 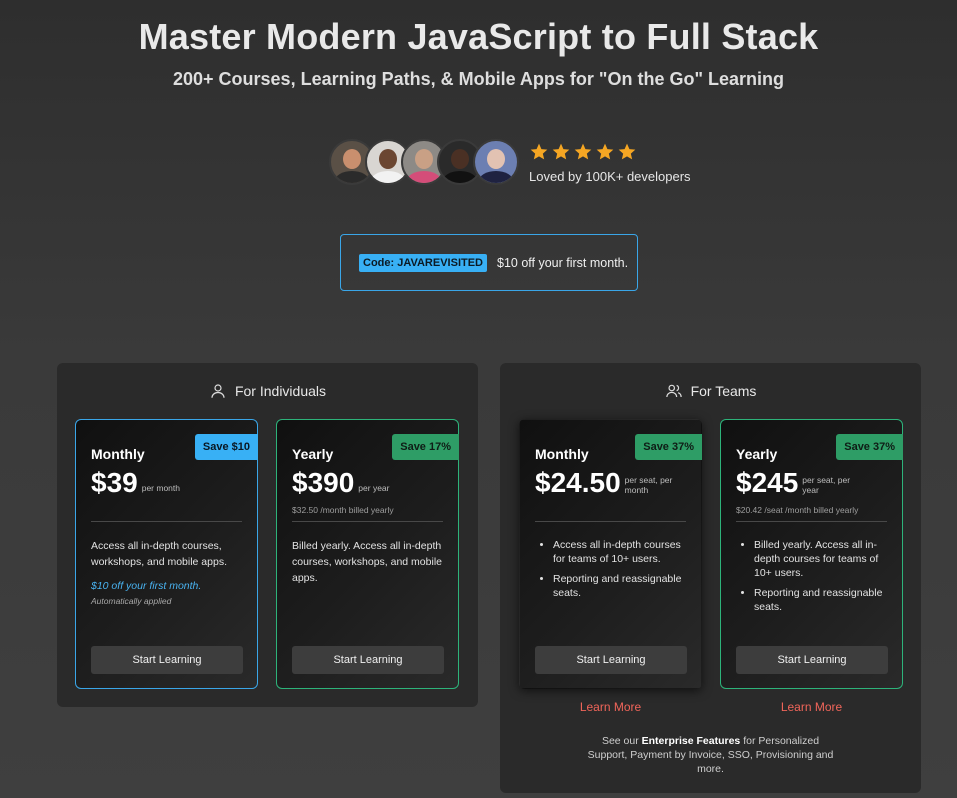 What do you see at coordinates (343, 510) in the screenshot?
I see `price-subnote: $32.50 /month billed yearly` at bounding box center [343, 510].